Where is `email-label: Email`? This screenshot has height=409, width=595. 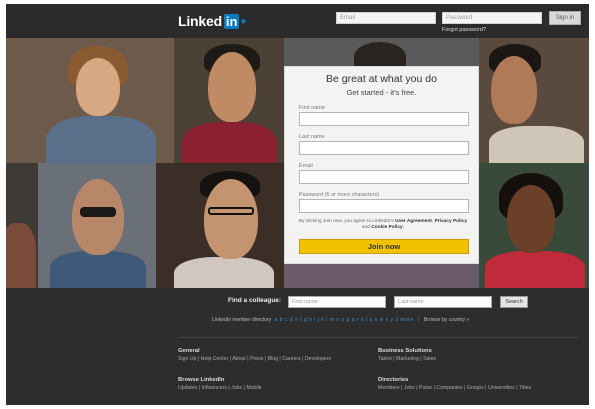 email-label: Email is located at coordinates (306, 166).